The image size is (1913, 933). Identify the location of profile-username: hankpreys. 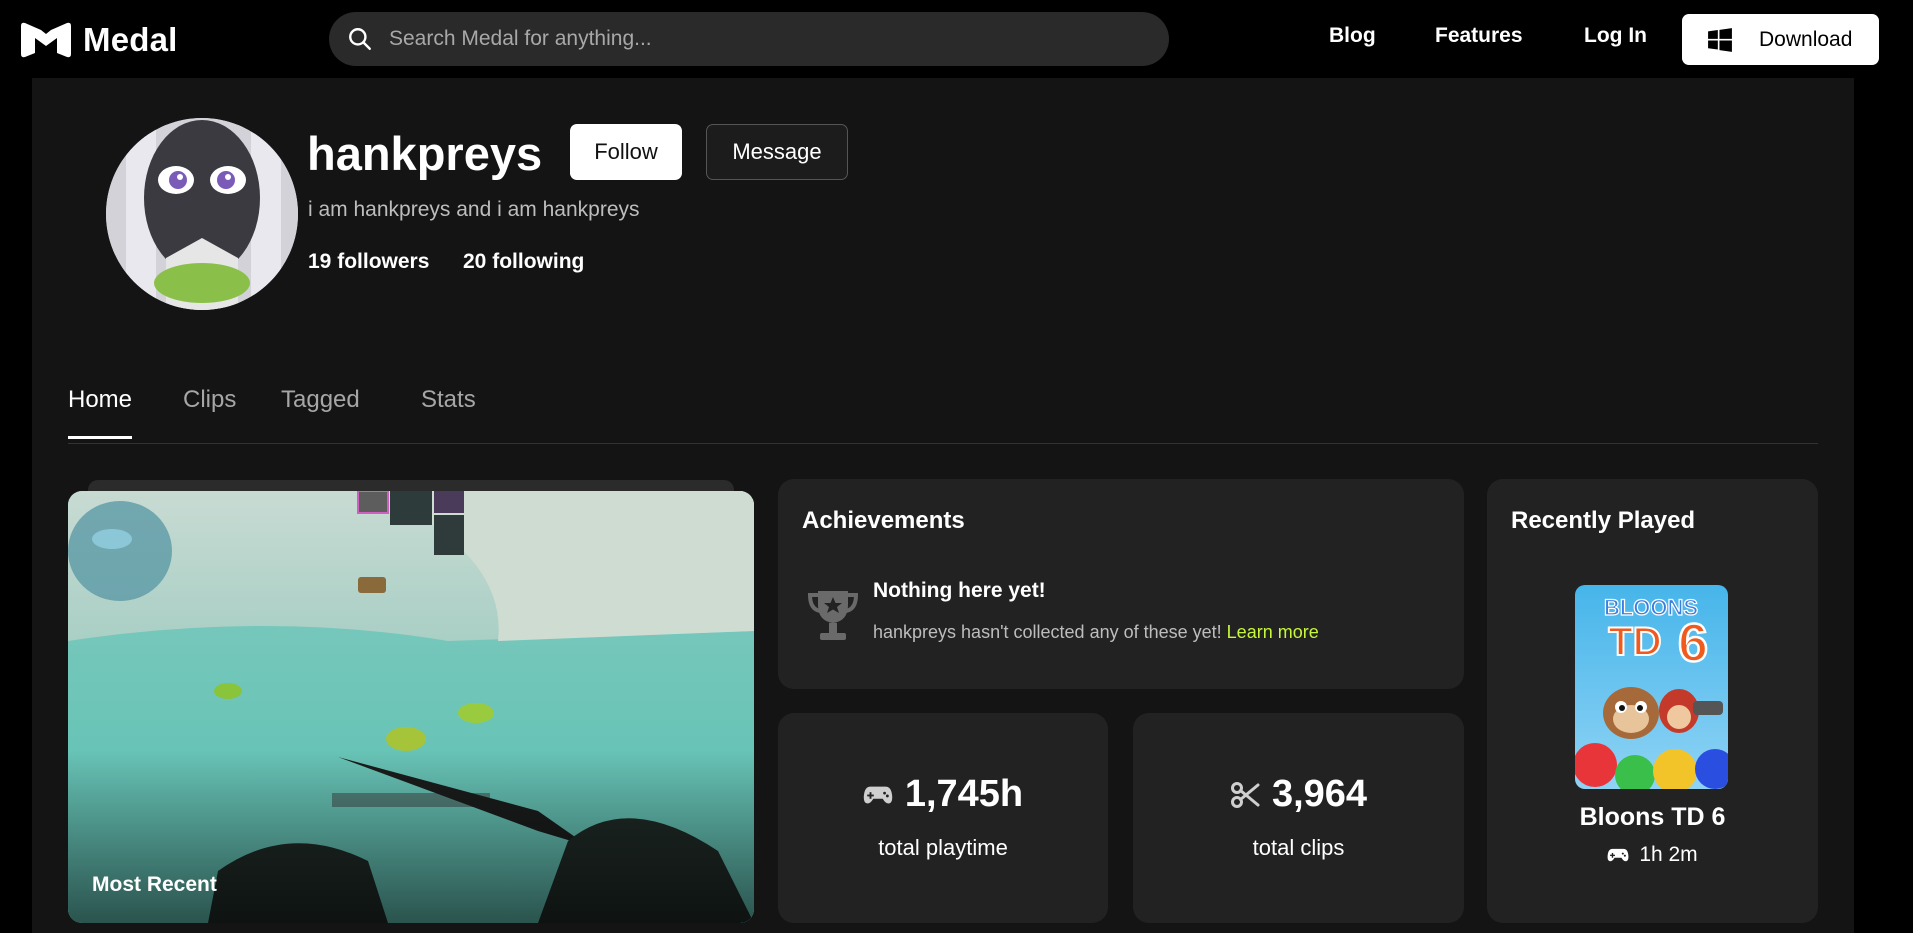
(425, 153).